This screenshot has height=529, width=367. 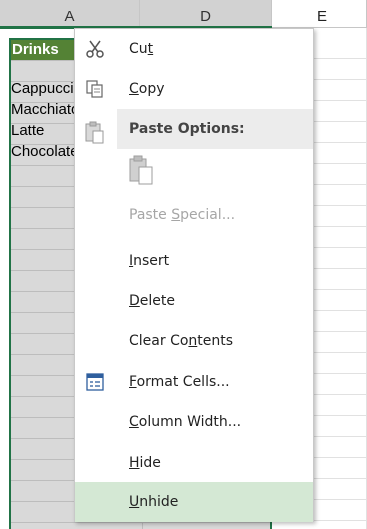 What do you see at coordinates (44, 50) in the screenshot?
I see `cell-drinks-header: Drinks` at bounding box center [44, 50].